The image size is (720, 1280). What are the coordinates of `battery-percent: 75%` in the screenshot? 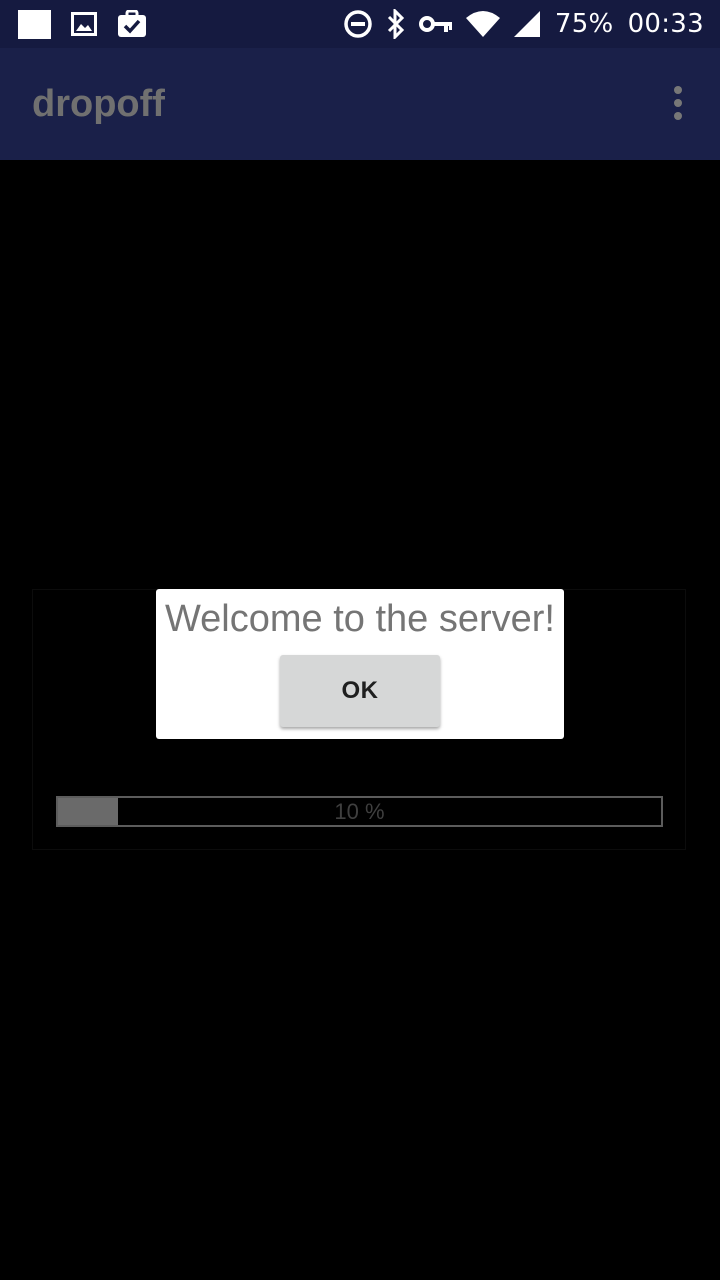 It's located at (584, 24).